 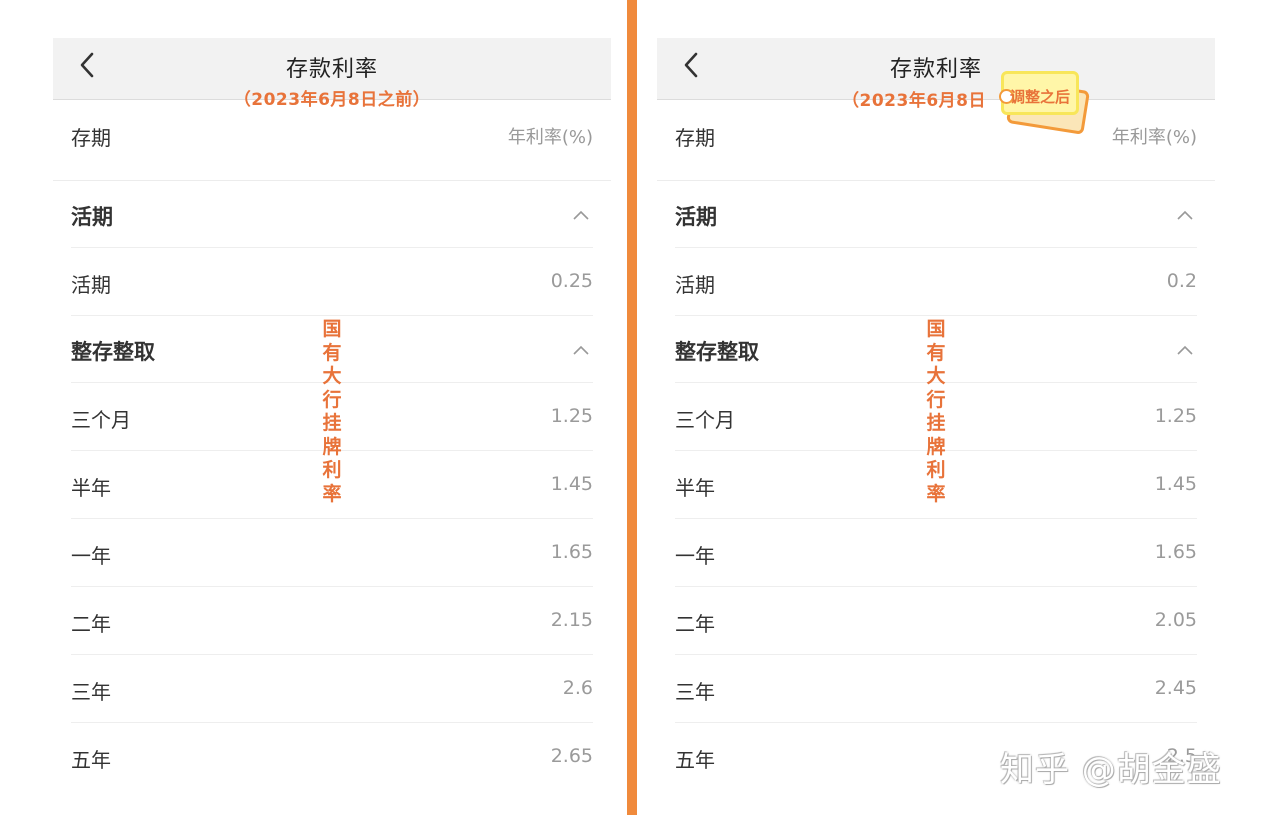 I want to click on nav-bar: 存款利率 （2023年6月8日之前）, so click(x=332, y=74).